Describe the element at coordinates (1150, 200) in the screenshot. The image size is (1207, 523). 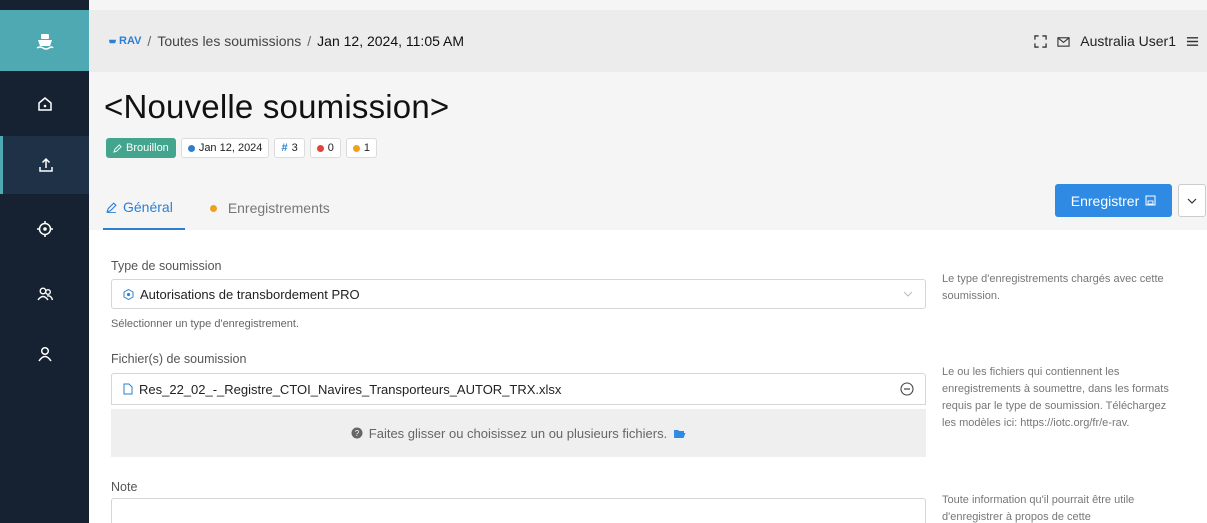
I see `save-icon` at that location.